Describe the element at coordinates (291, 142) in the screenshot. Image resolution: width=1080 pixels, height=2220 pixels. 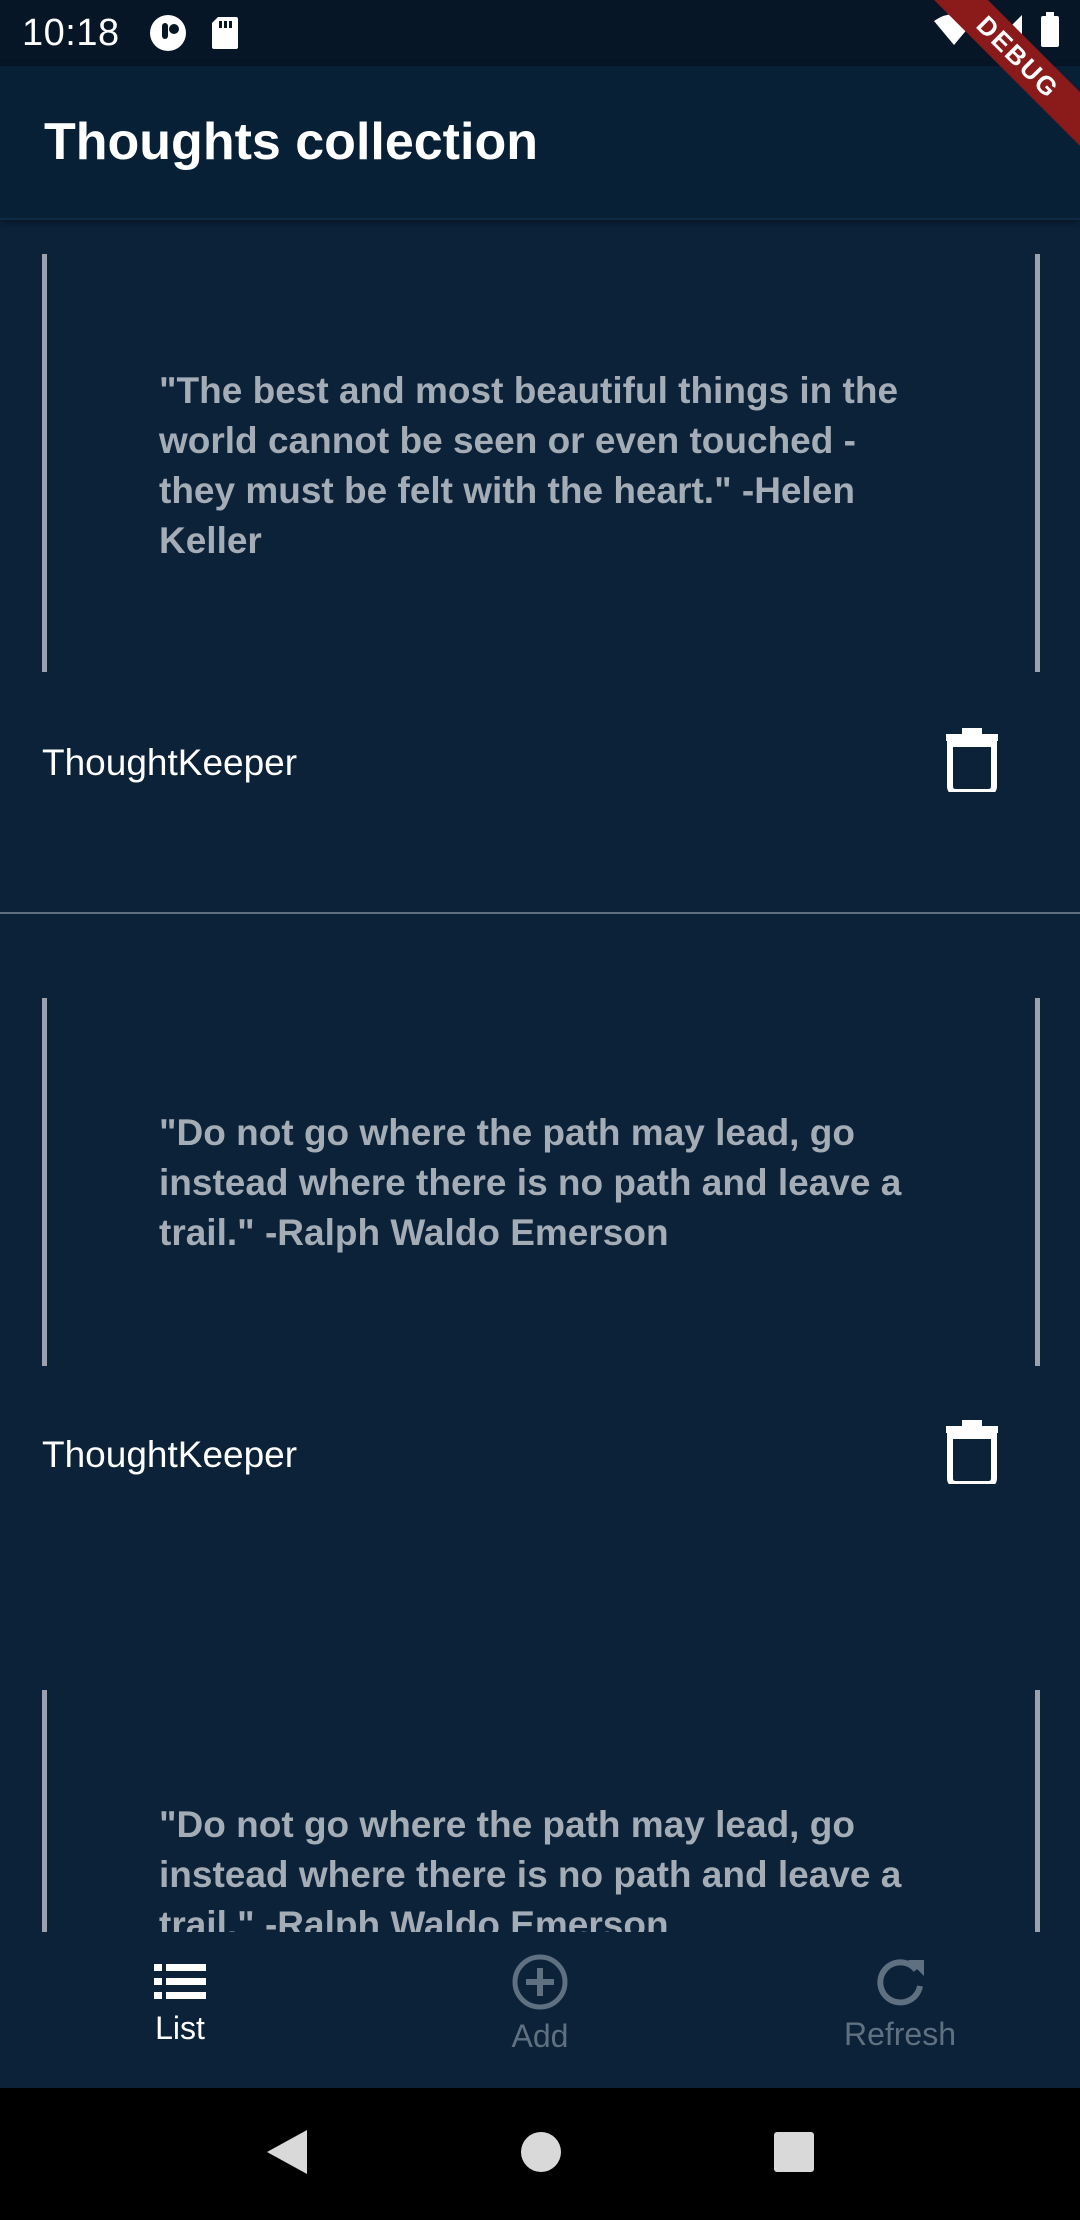
I see `page-title: Thoughts collection` at that location.